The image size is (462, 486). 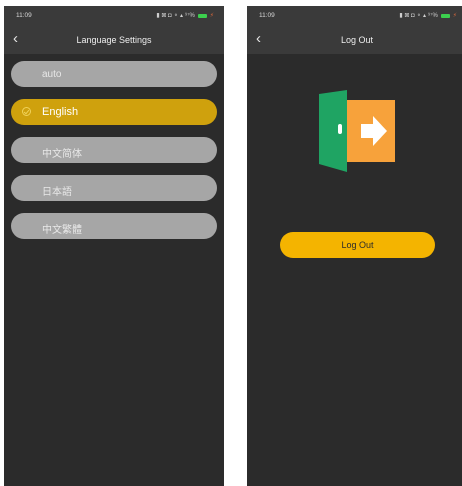 What do you see at coordinates (114, 74) in the screenshot?
I see `language-option-auto: auto` at bounding box center [114, 74].